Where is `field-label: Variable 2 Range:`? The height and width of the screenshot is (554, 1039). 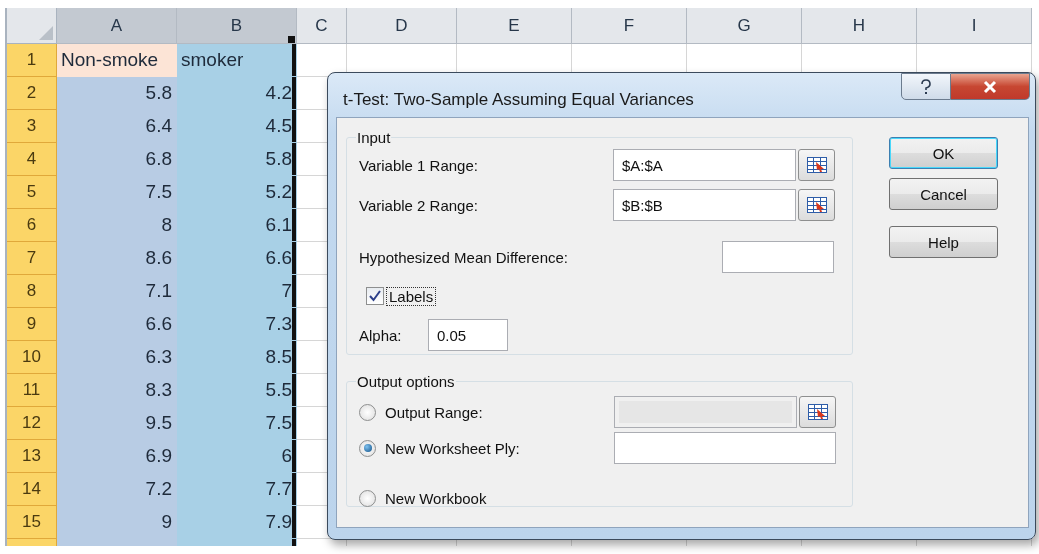
field-label: Variable 2 Range: is located at coordinates (419, 205).